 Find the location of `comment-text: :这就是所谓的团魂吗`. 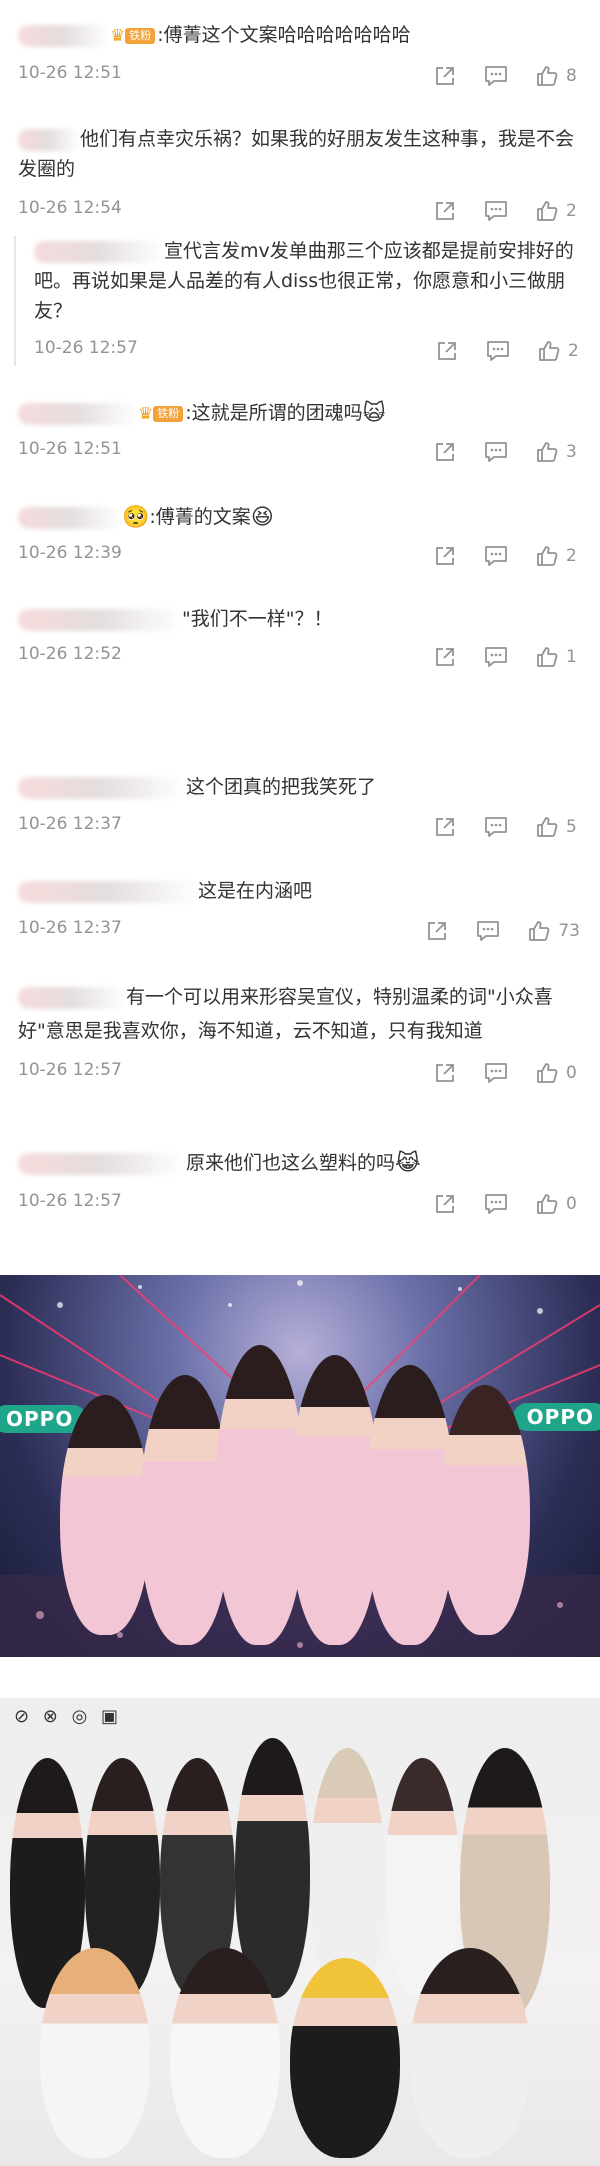

comment-text: :这就是所谓的团魂吗 is located at coordinates (274, 413).